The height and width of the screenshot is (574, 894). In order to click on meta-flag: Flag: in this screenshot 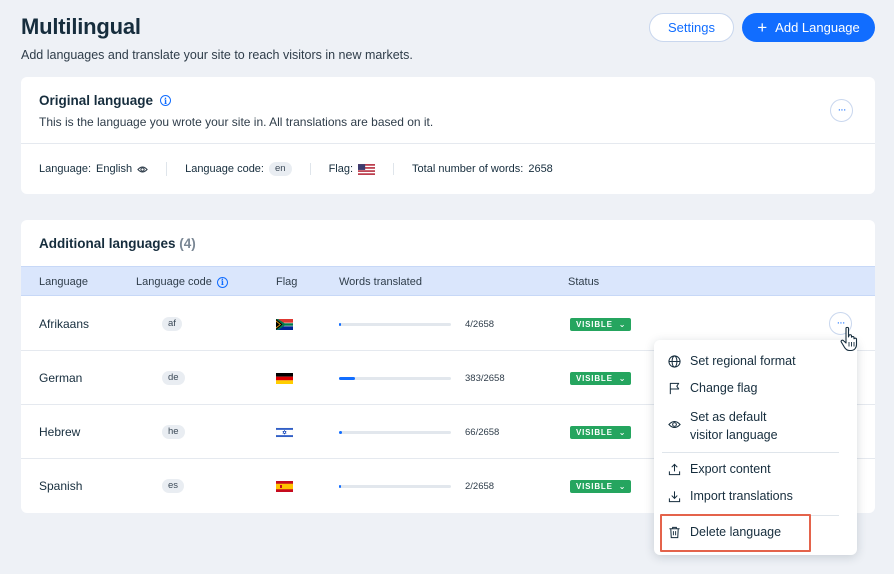, I will do `click(351, 169)`.